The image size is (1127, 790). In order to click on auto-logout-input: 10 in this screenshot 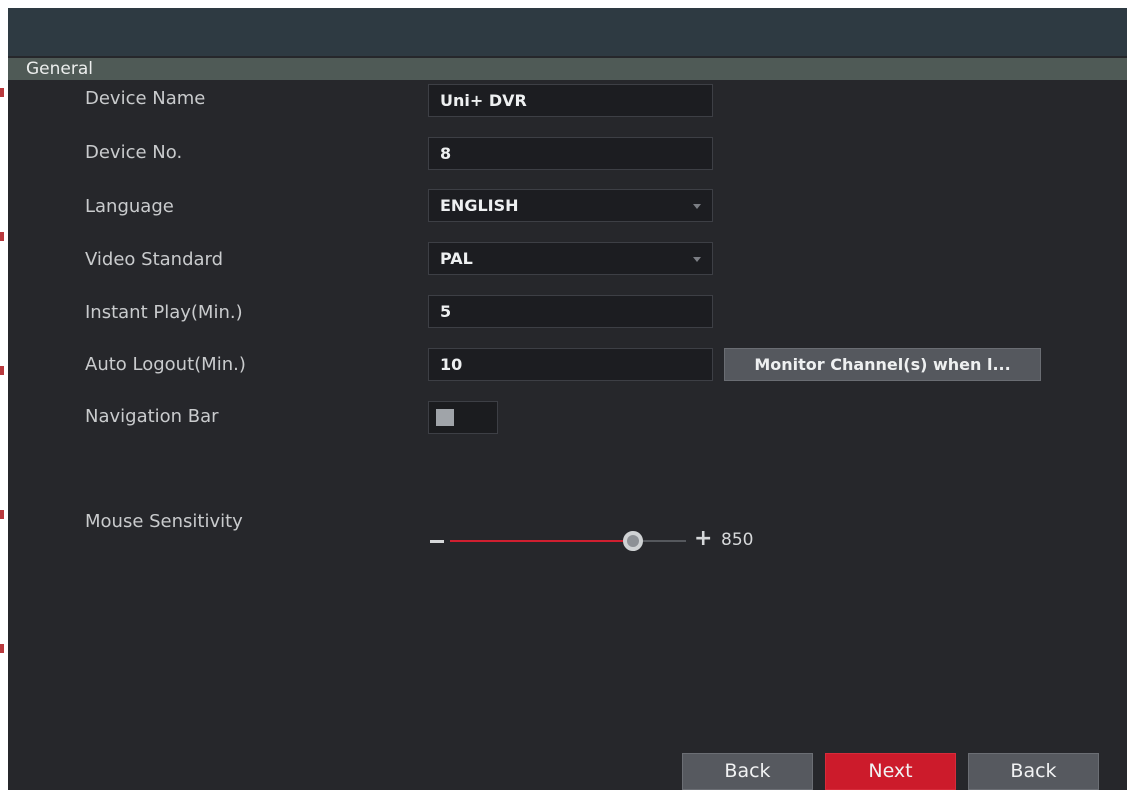, I will do `click(570, 364)`.